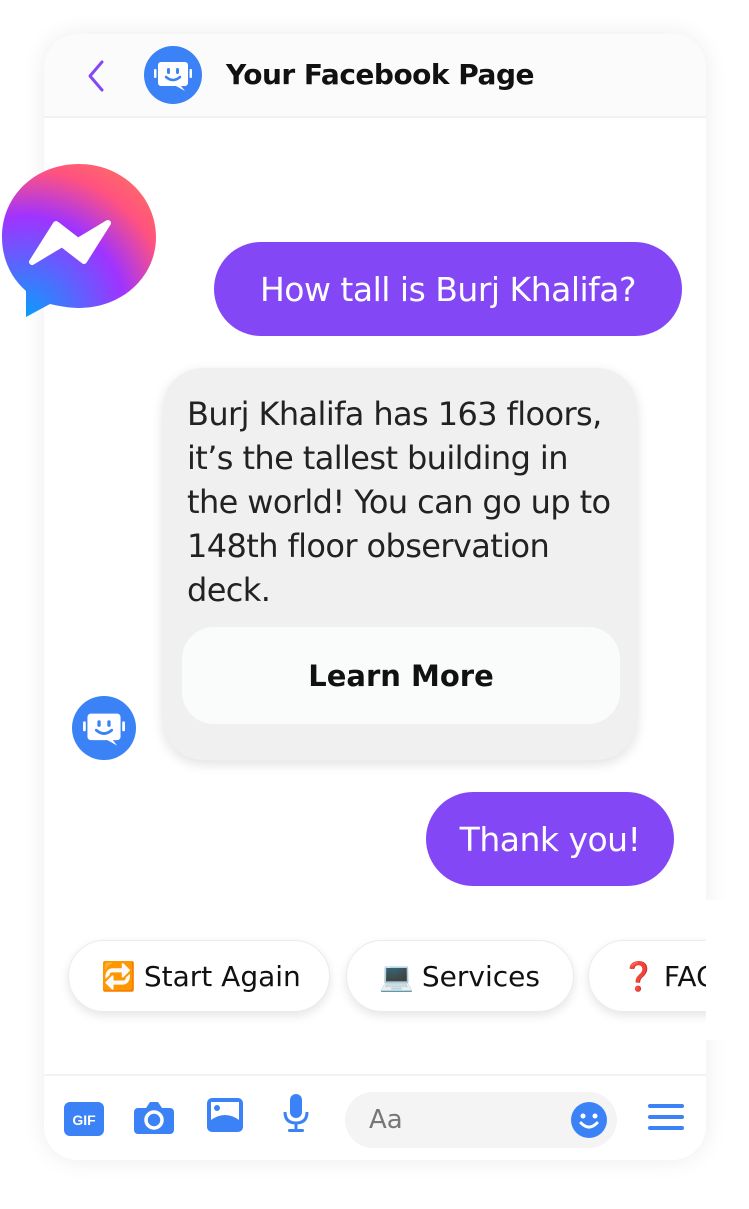 This screenshot has width=749, height=1209. I want to click on page-title: Your Facebook Page, so click(380, 74).